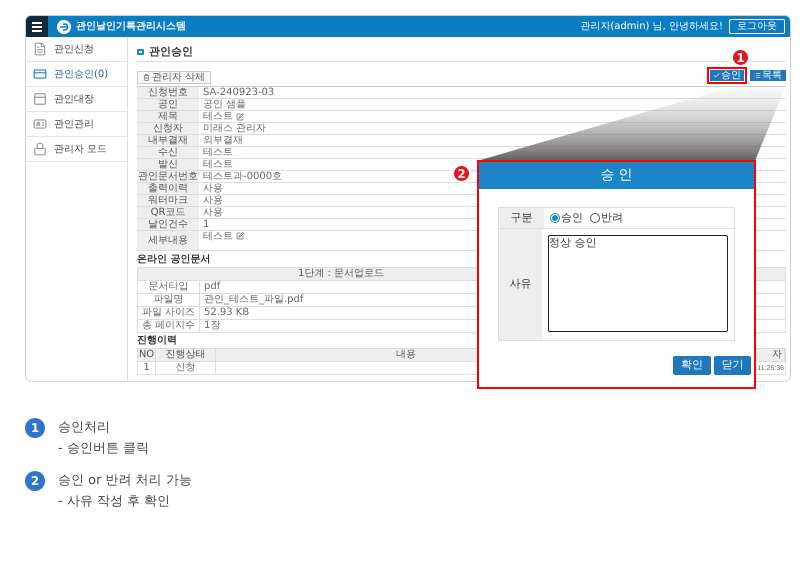 The height and width of the screenshot is (569, 804). What do you see at coordinates (692, 365) in the screenshot?
I see `confirm-button: 확인` at bounding box center [692, 365].